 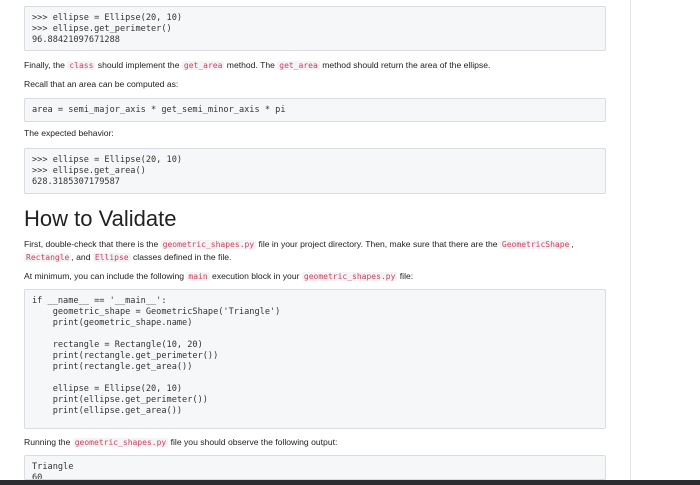 What do you see at coordinates (181, 257) in the screenshot?
I see `text: classes defined in the file.` at bounding box center [181, 257].